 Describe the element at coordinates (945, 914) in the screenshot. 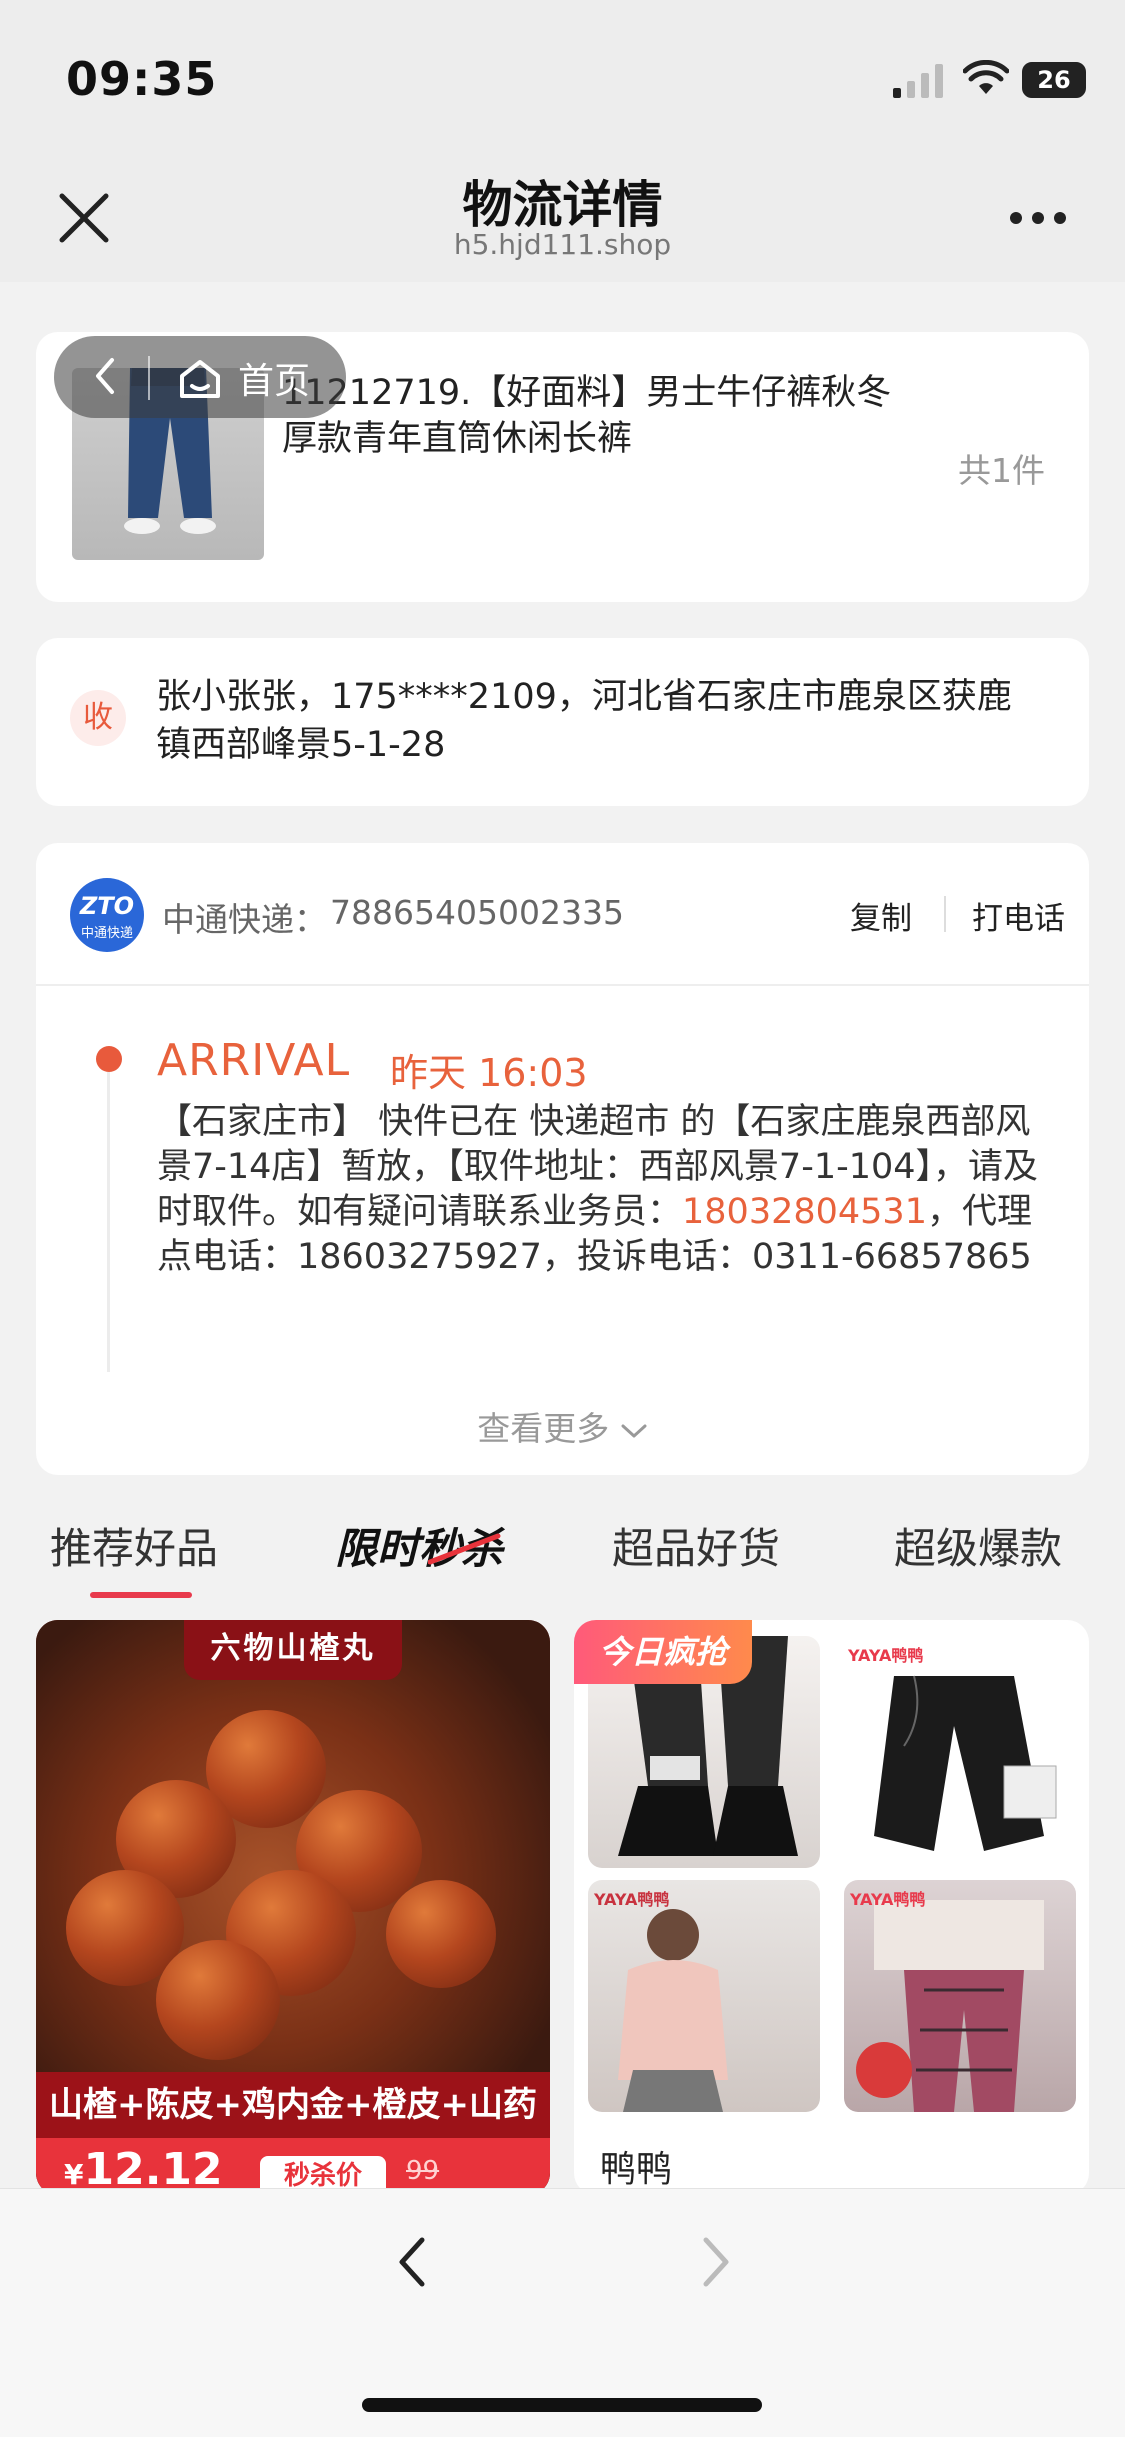

I see `action-divider` at that location.